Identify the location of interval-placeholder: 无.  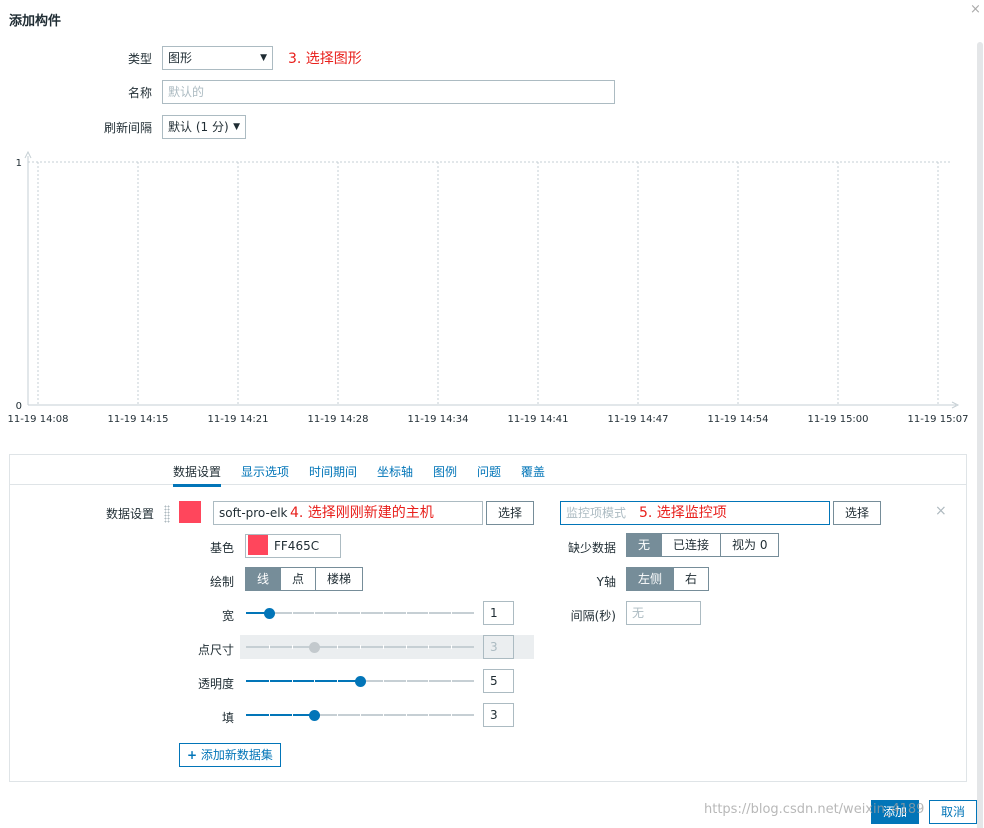
(638, 613).